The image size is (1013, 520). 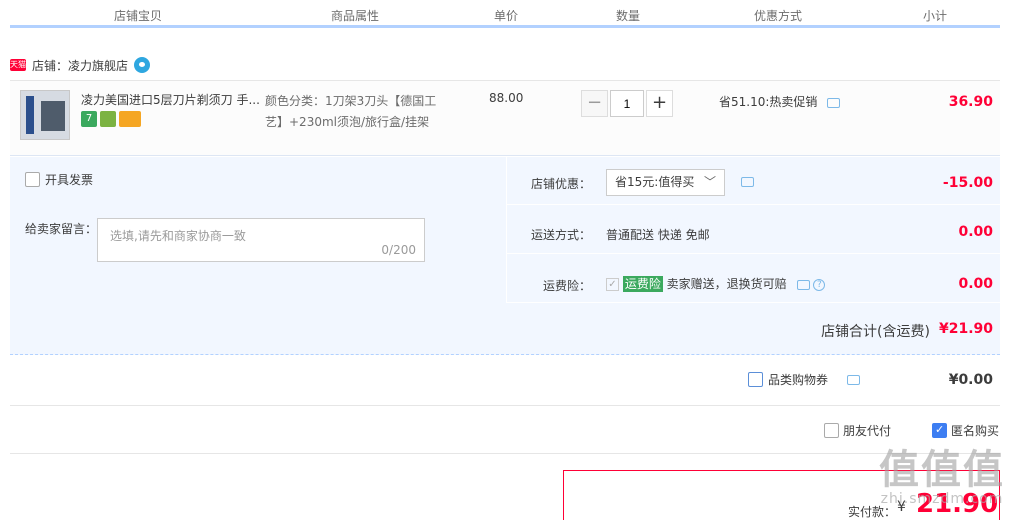 I want to click on coupon-row: 品类购物券 ¥0.00, so click(x=505, y=380).